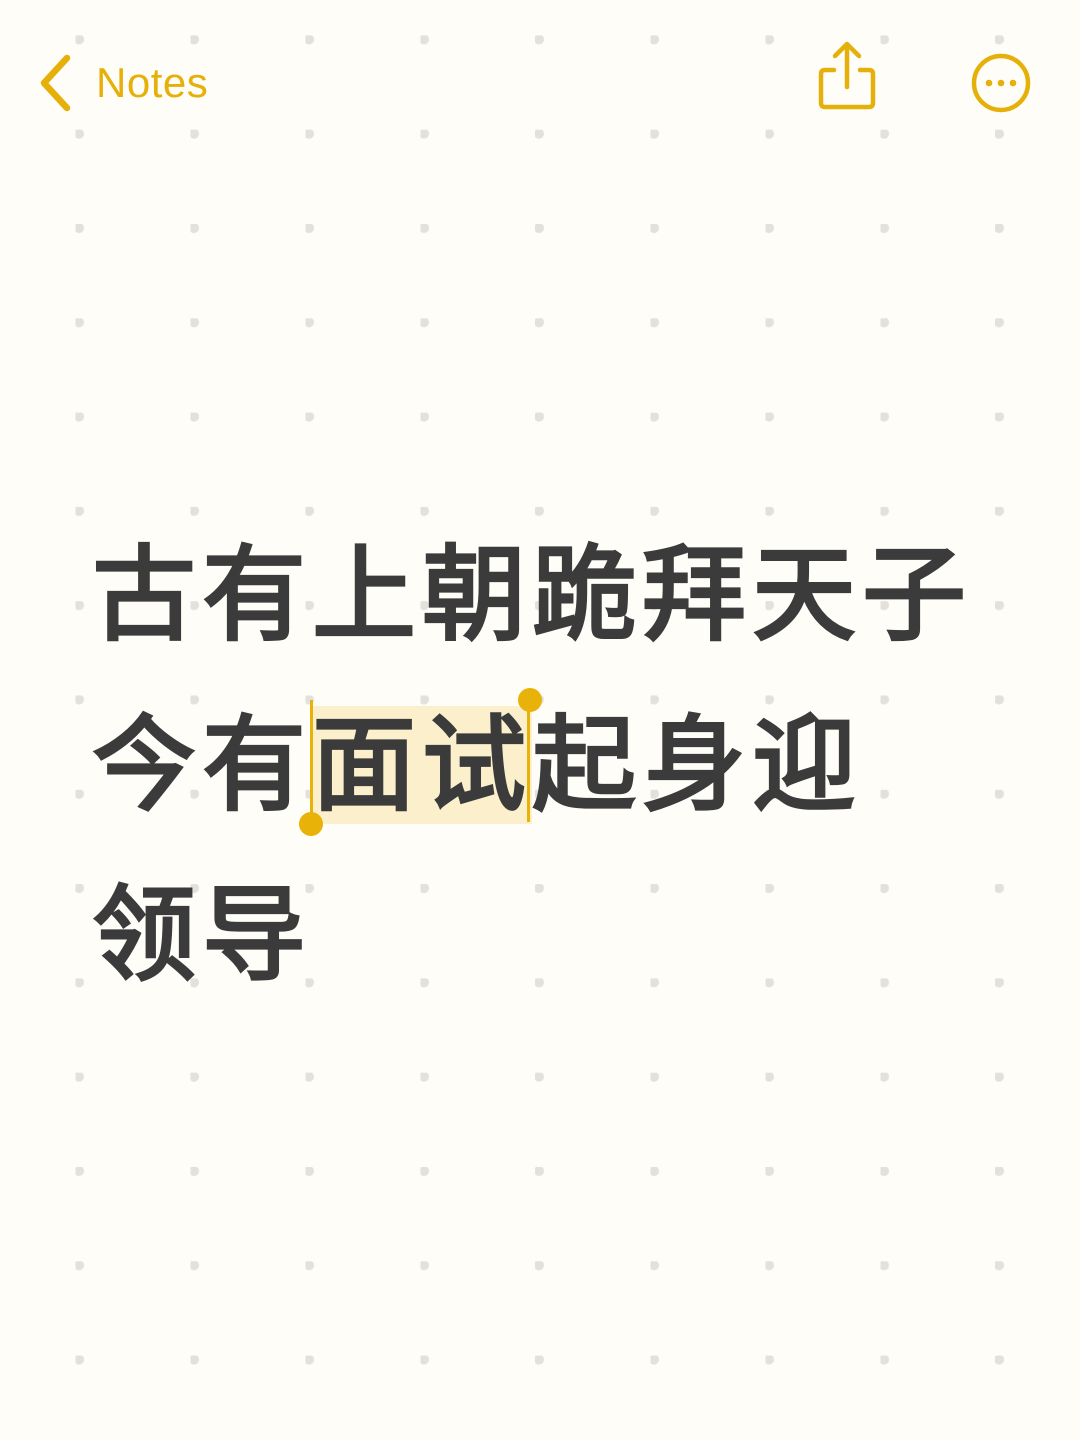 The height and width of the screenshot is (1440, 1080). I want to click on chevron-left-icon, so click(55, 83).